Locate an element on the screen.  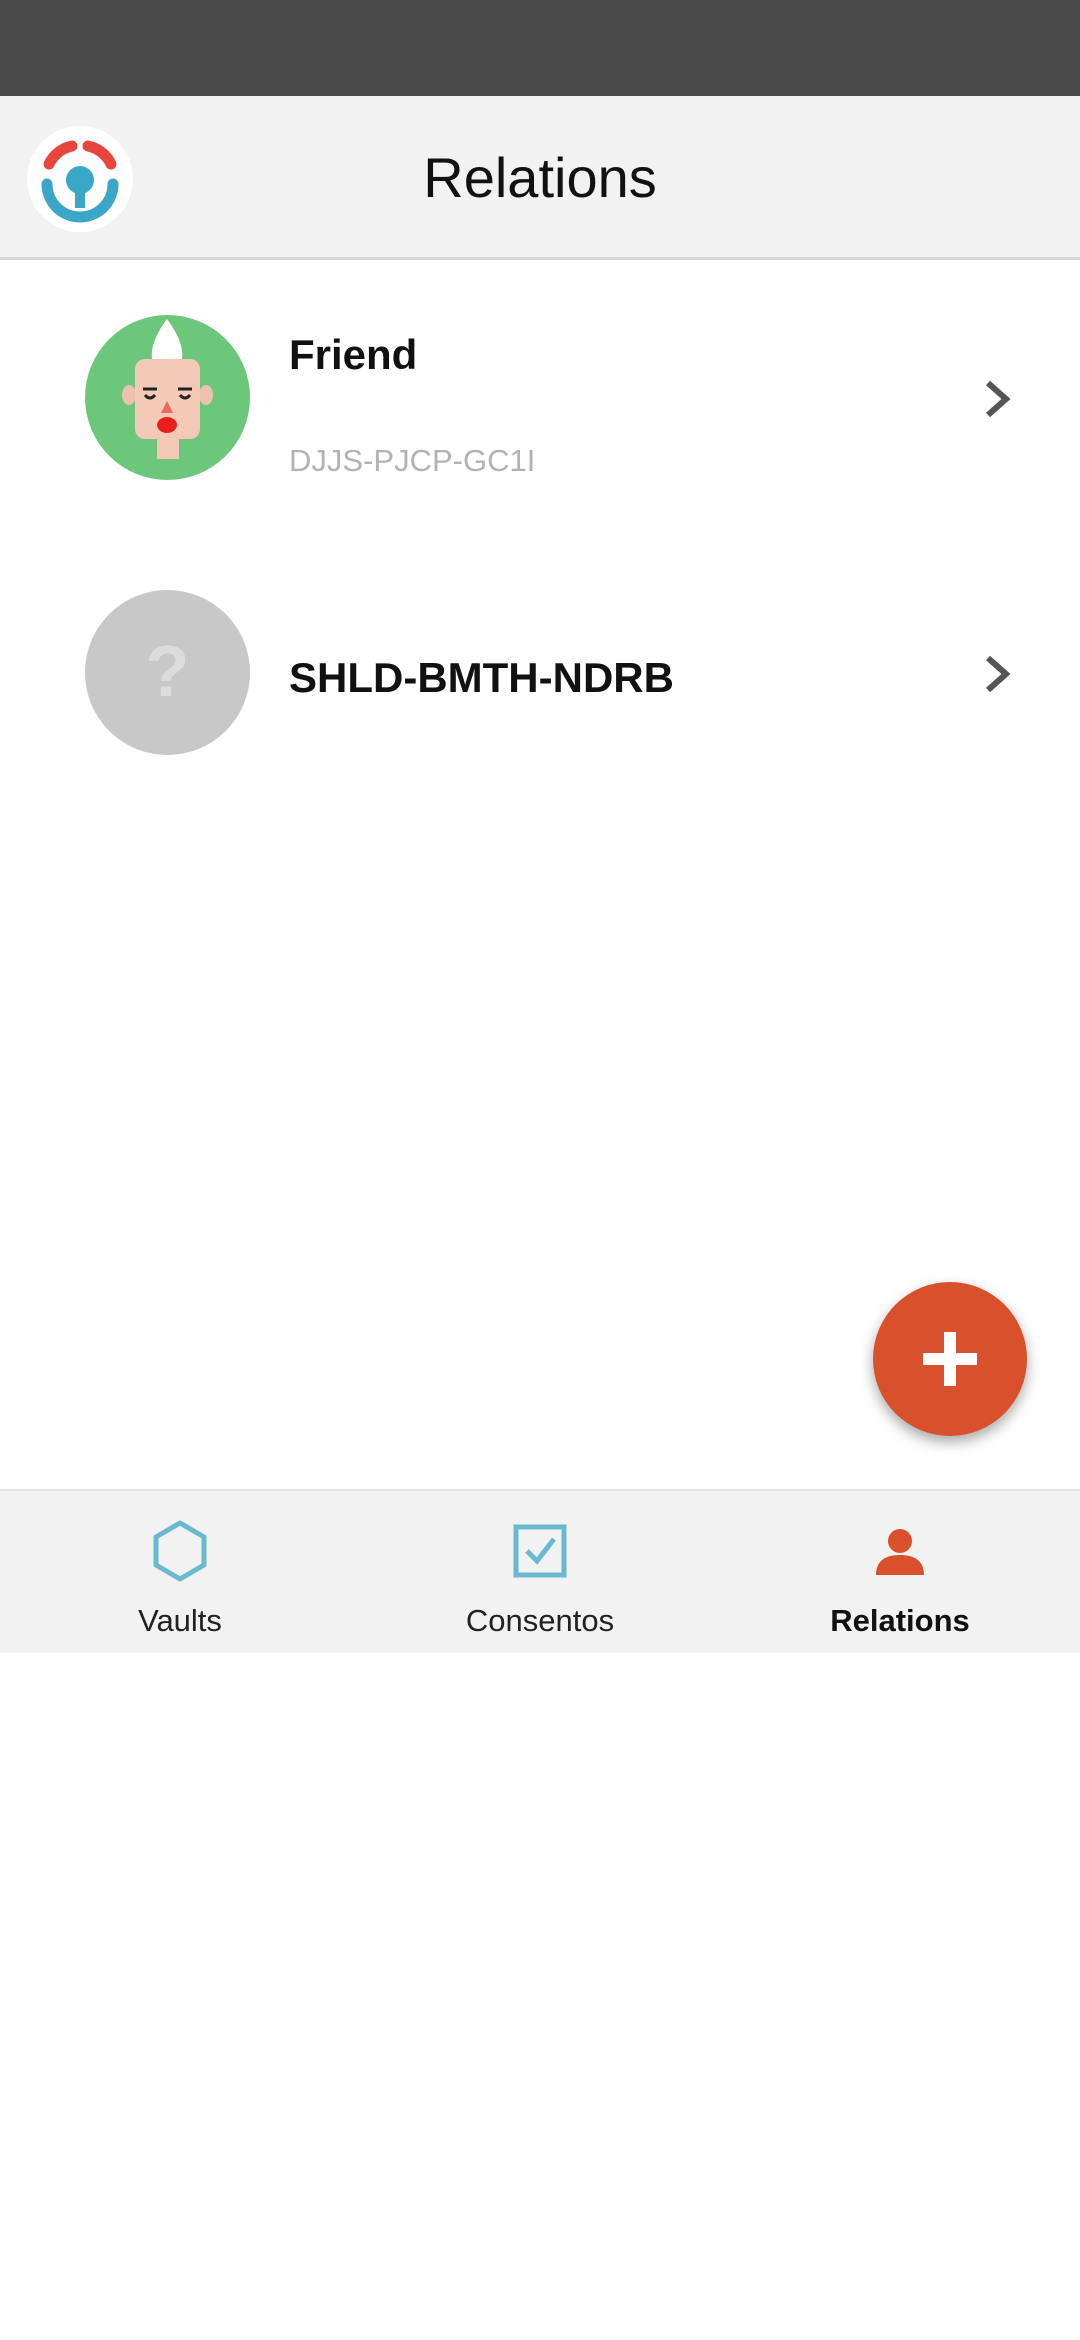
hexagon-icon is located at coordinates (180, 1551).